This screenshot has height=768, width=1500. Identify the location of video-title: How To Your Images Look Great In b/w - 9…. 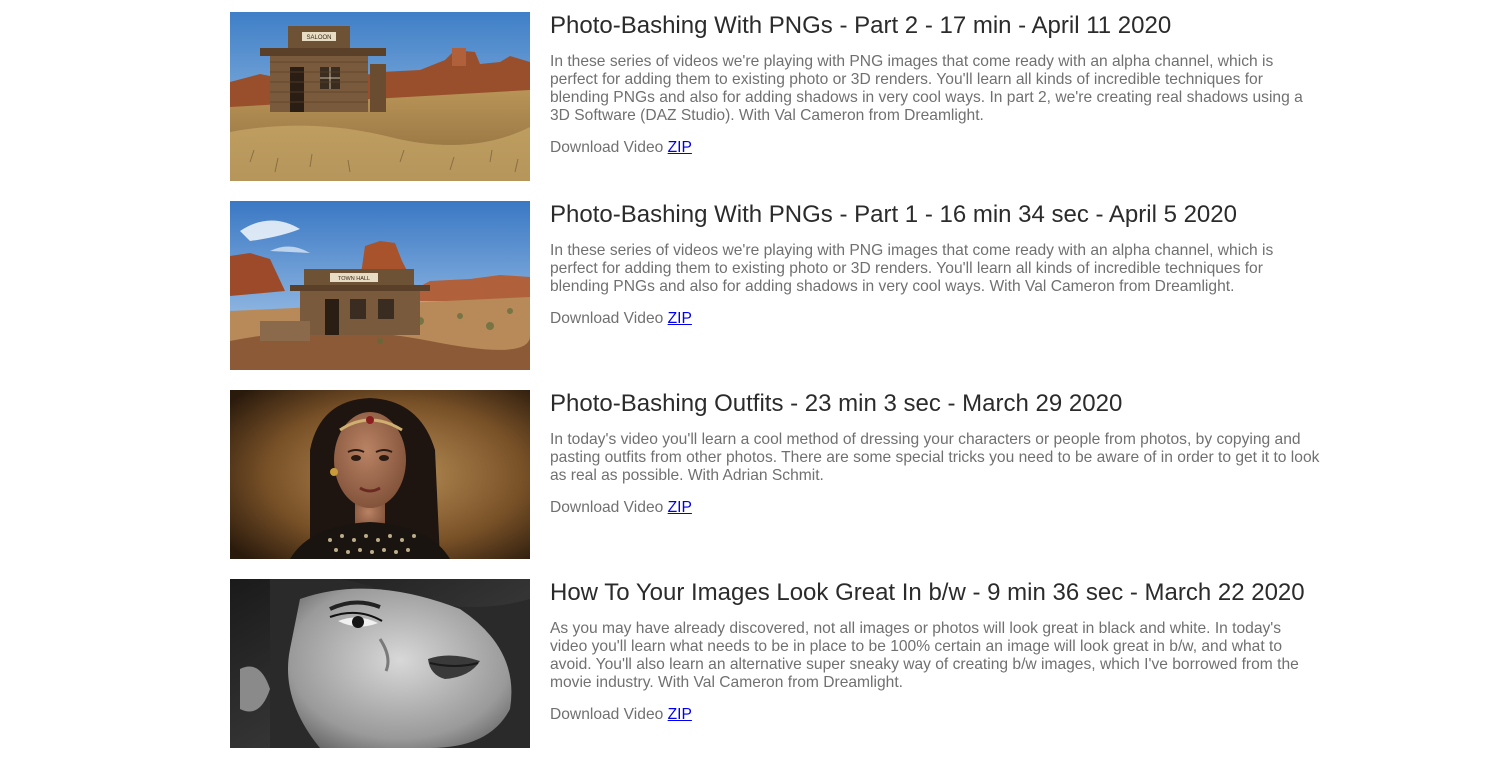
(927, 592).